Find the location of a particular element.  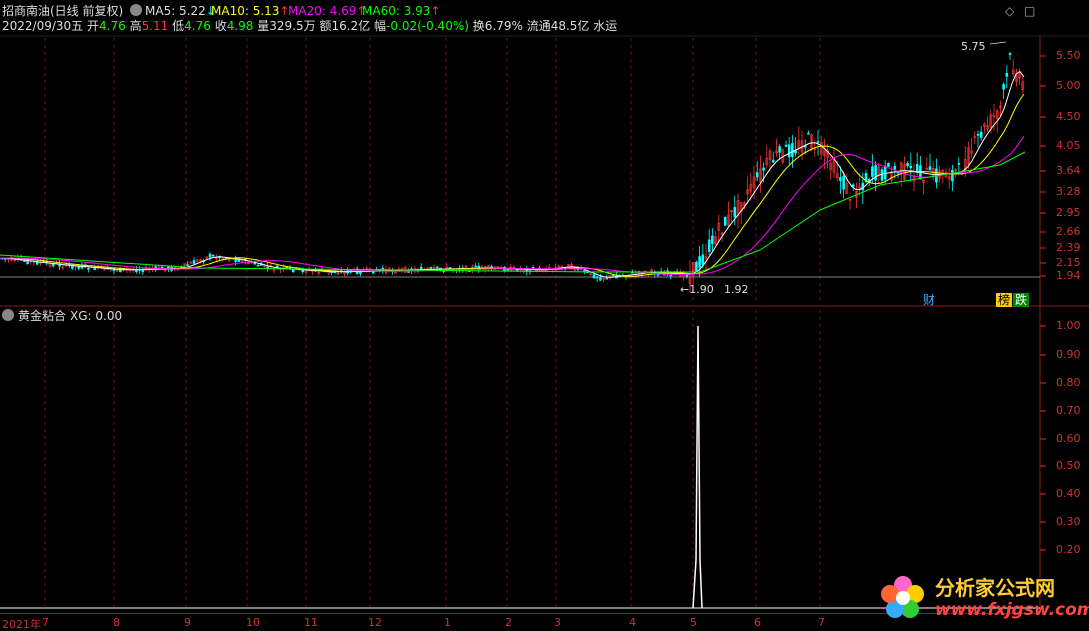

peak-value: 5.75 is located at coordinates (973, 46).